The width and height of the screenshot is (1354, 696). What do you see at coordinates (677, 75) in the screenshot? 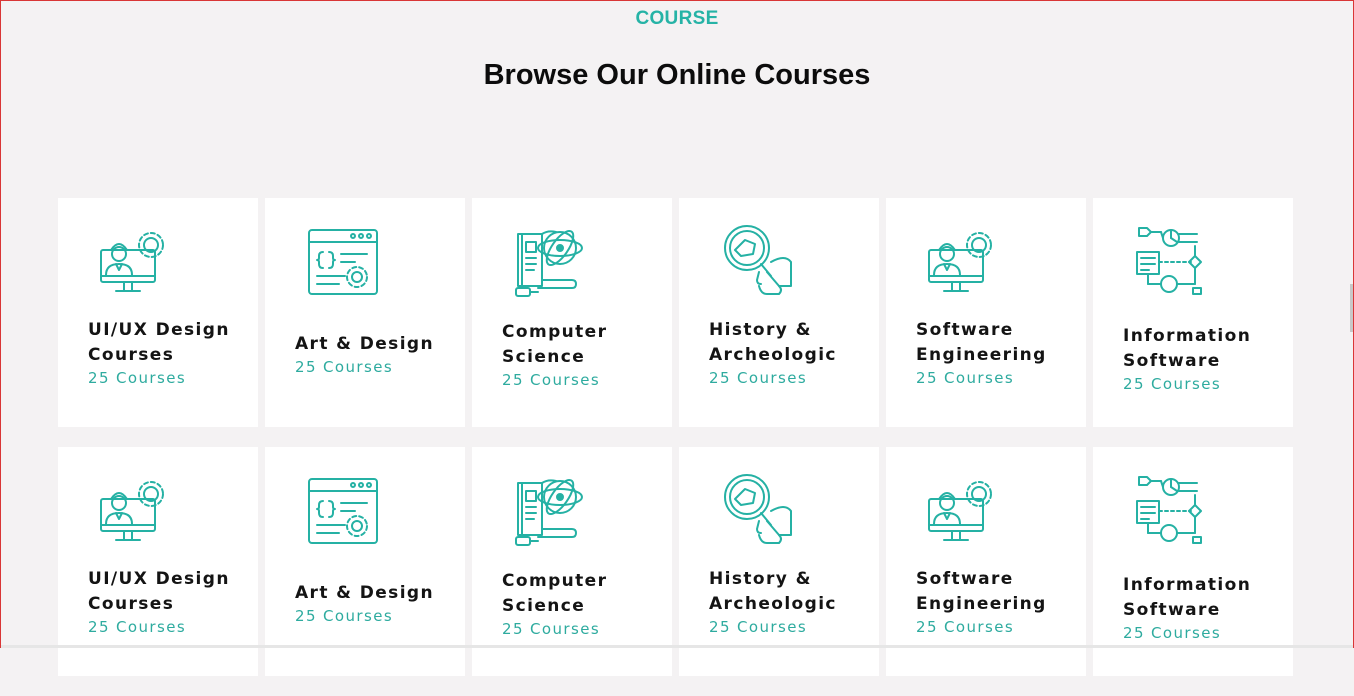
I see `section-heading: Browse Our Online Courses` at bounding box center [677, 75].